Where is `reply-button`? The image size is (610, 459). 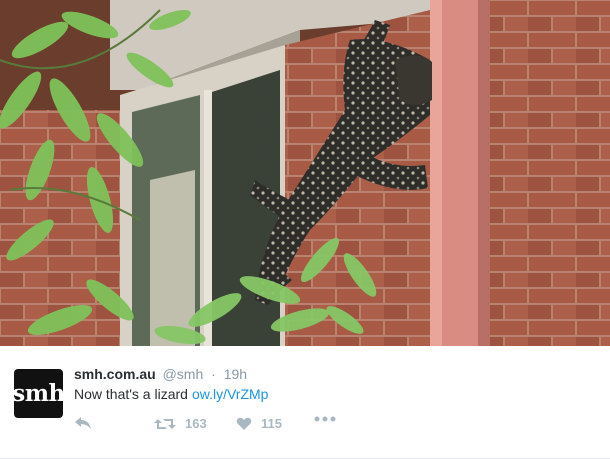
reply-button is located at coordinates (83, 423).